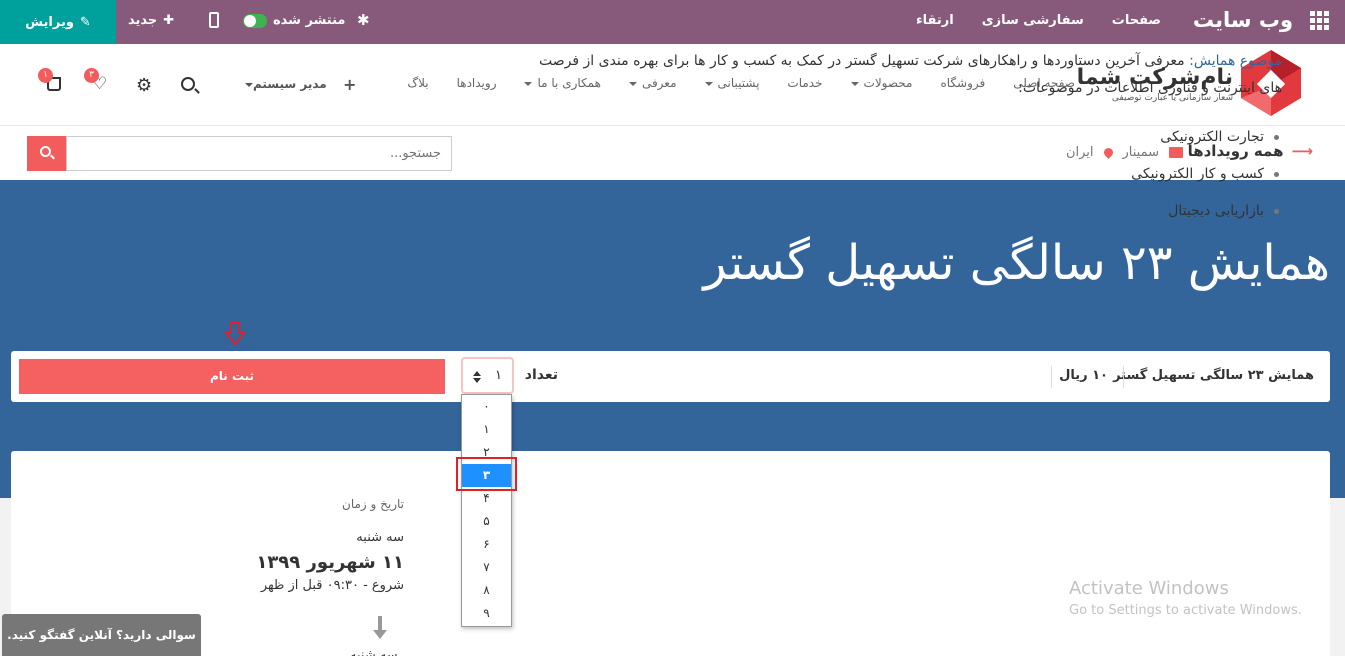 This screenshot has width=1345, height=656. I want to click on ticket-name: همایش ۲۳ سالگی تسهیل گستر, so click(1213, 375).